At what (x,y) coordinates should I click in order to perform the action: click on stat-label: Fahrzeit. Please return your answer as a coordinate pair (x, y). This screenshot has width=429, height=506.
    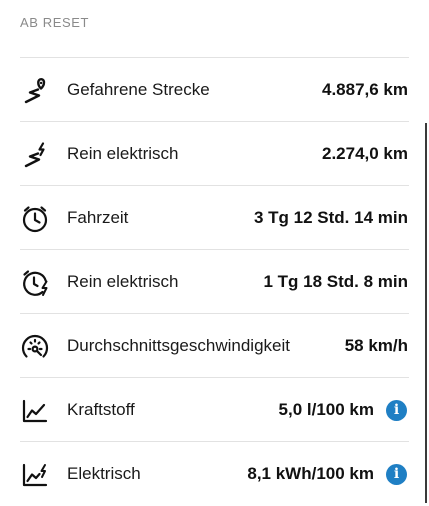
    Looking at the image, I should click on (98, 217).